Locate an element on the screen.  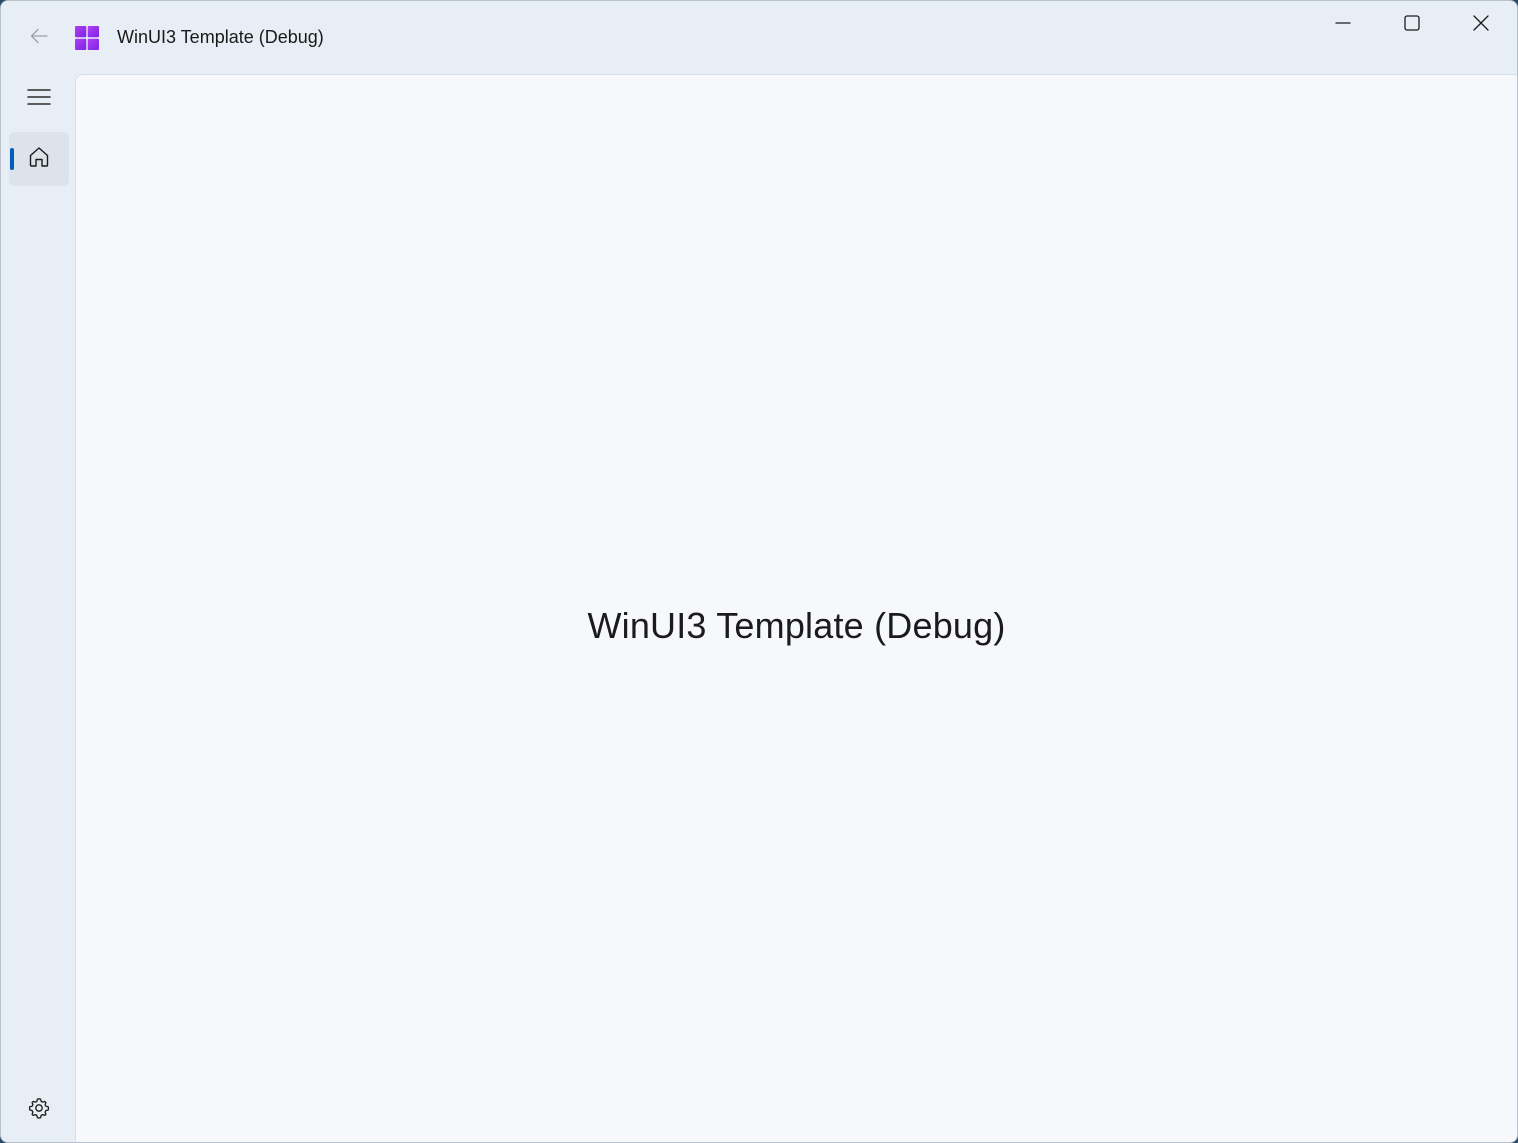
page-heading: WinUI3 Template (Debug) is located at coordinates (796, 625).